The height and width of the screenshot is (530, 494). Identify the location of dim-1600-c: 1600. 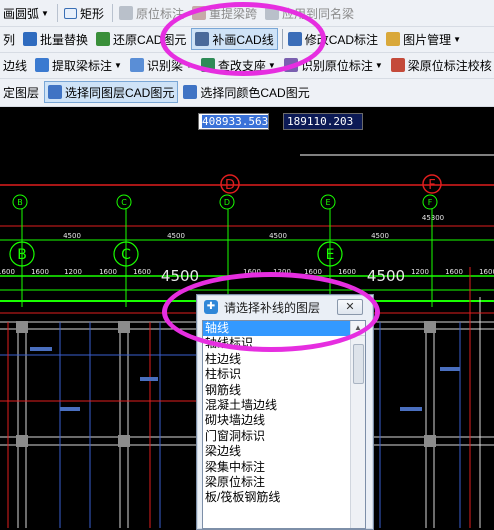
(108, 272).